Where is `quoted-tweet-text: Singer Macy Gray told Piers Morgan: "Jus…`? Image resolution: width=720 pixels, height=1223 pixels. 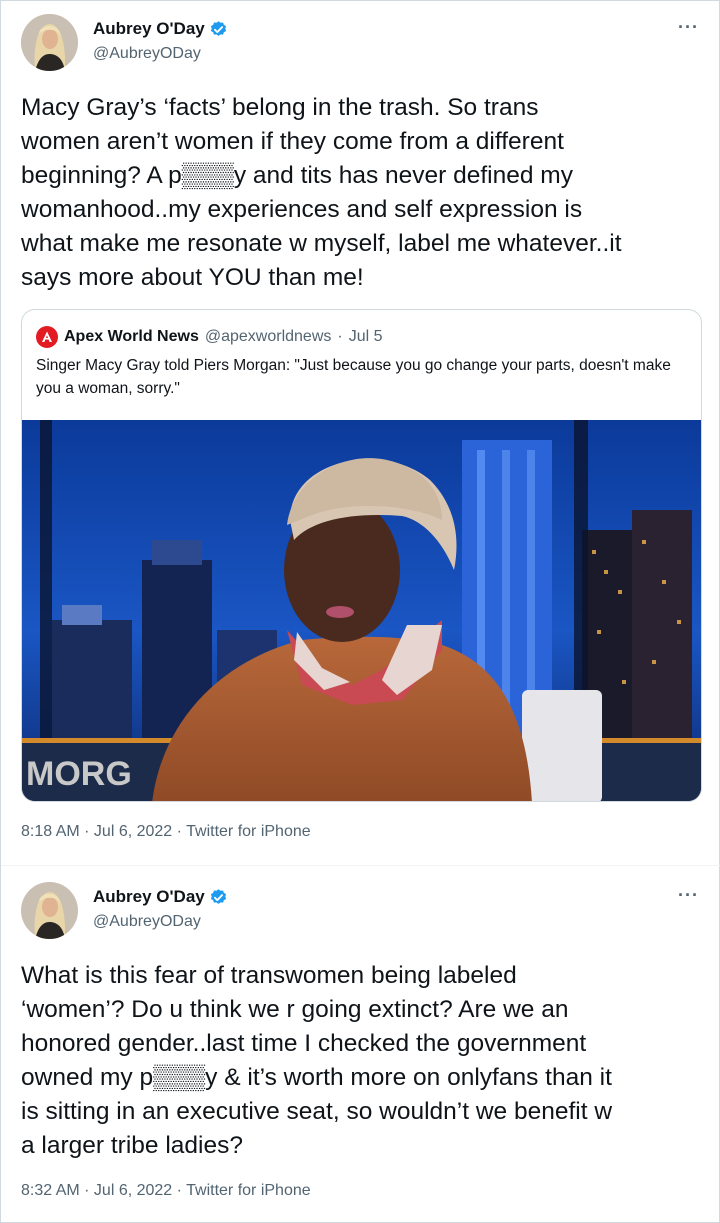
quoted-tweet-text: Singer Macy Gray told Piers Morgan: "Jus… is located at coordinates (353, 377).